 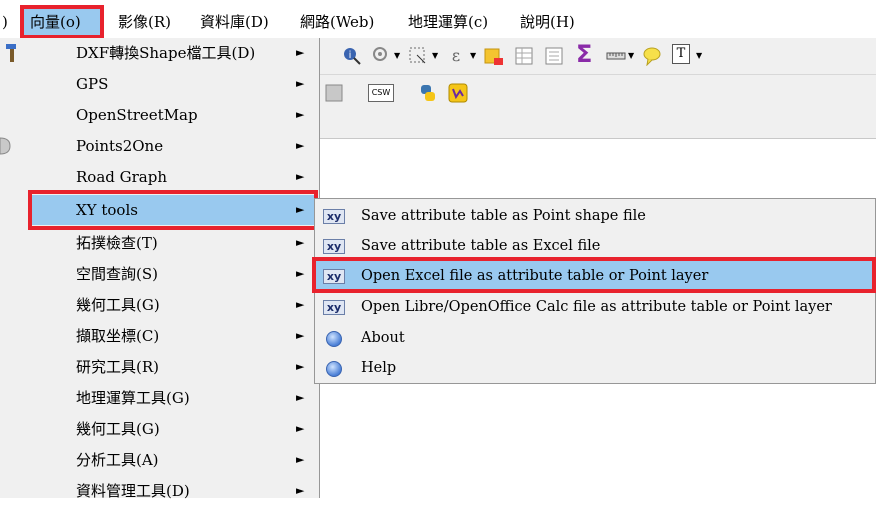 What do you see at coordinates (173, 177) in the screenshot?
I see `menu-item-road-graph: Road Graph ►` at bounding box center [173, 177].